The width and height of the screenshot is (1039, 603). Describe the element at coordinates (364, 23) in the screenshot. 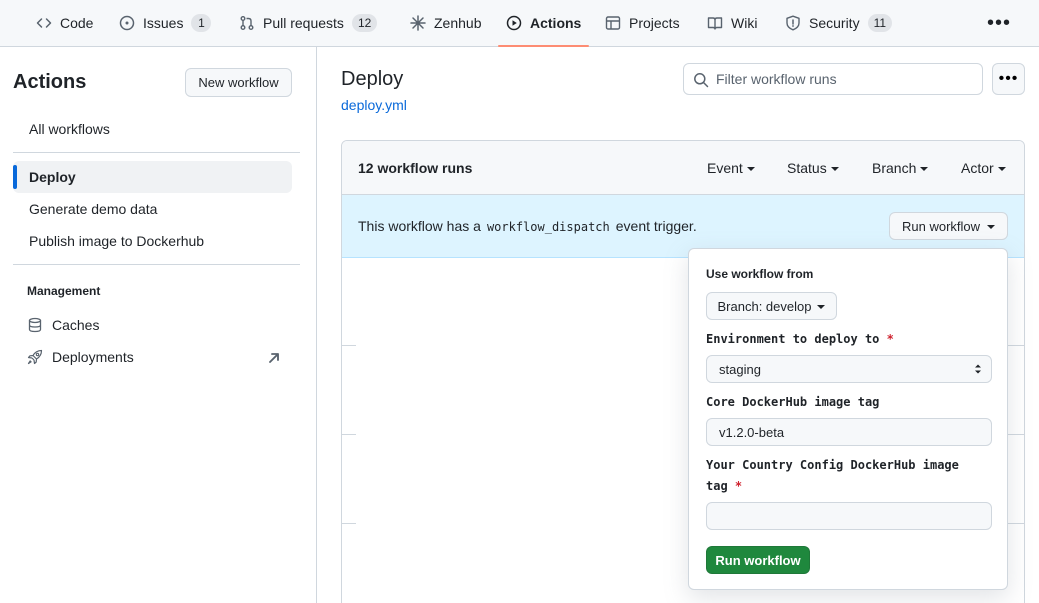

I see `pull-requests-count: 12` at that location.